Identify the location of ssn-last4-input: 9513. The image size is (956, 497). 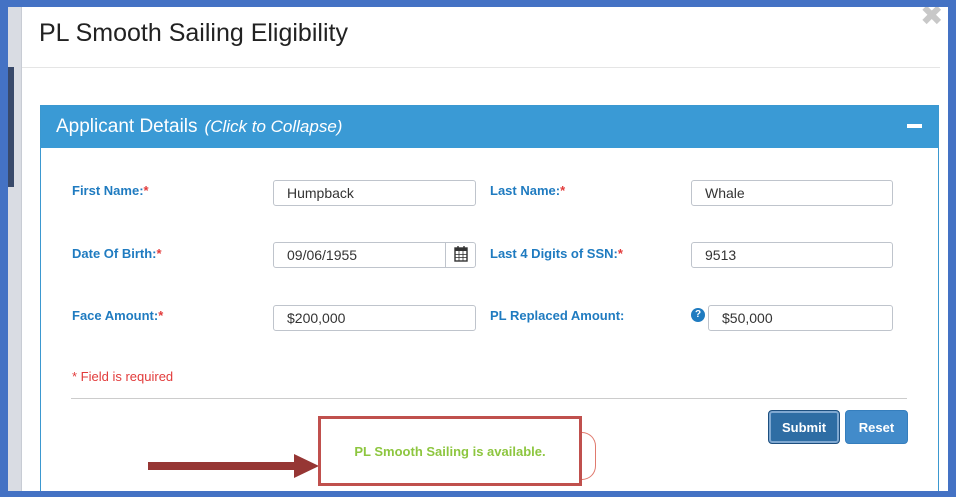
(792, 255).